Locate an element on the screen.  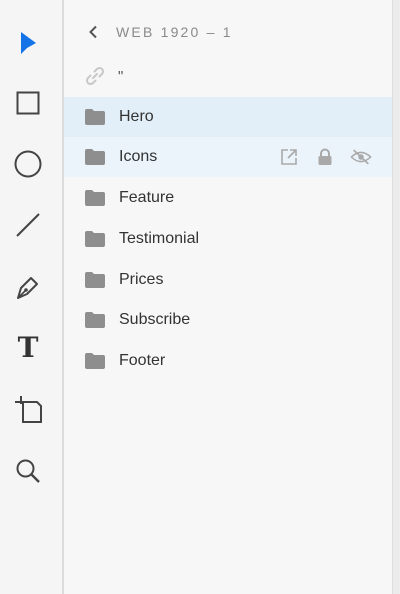
artboard-icon is located at coordinates (28, 409).